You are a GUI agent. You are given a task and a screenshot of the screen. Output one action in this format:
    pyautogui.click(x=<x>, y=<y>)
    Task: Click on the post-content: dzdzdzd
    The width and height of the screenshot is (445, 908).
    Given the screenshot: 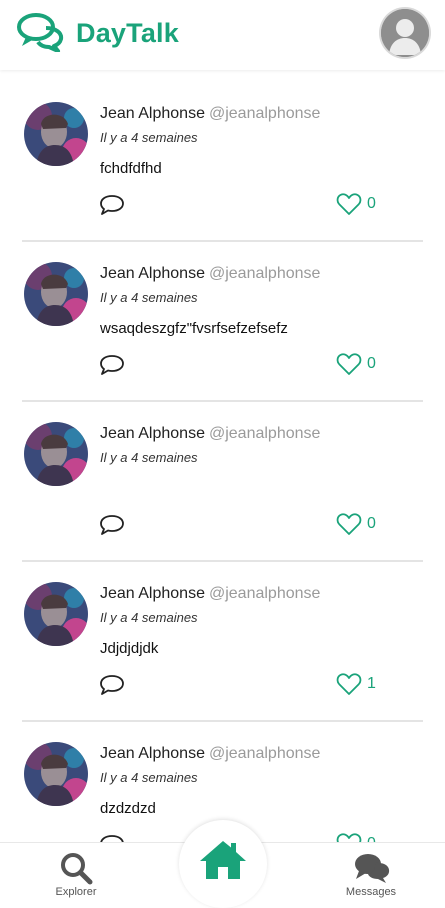 What is the action you would take?
    pyautogui.click(x=128, y=808)
    